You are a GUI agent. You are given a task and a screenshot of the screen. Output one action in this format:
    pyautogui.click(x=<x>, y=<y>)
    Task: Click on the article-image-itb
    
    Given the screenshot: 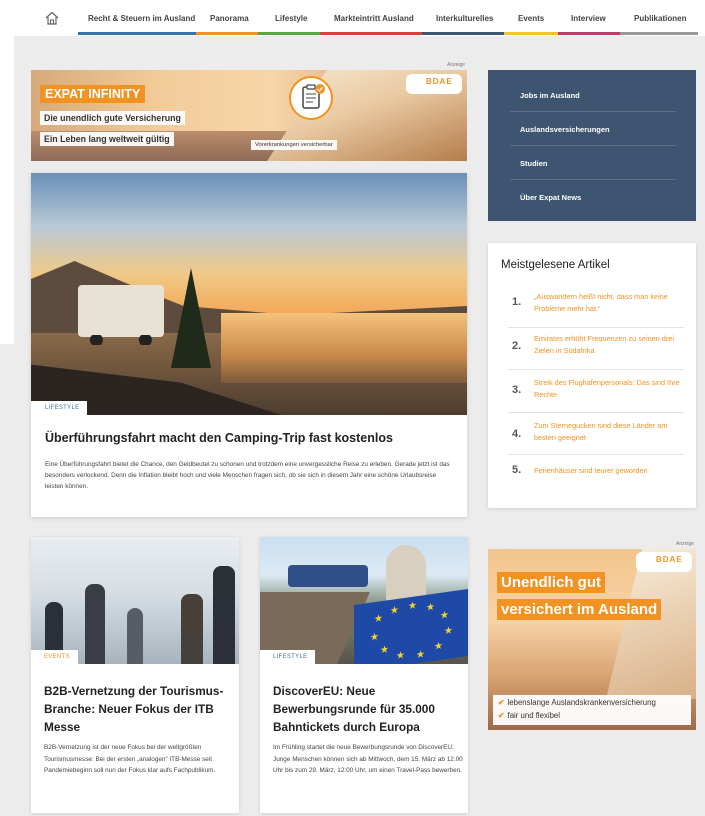 What is the action you would take?
    pyautogui.click(x=135, y=600)
    